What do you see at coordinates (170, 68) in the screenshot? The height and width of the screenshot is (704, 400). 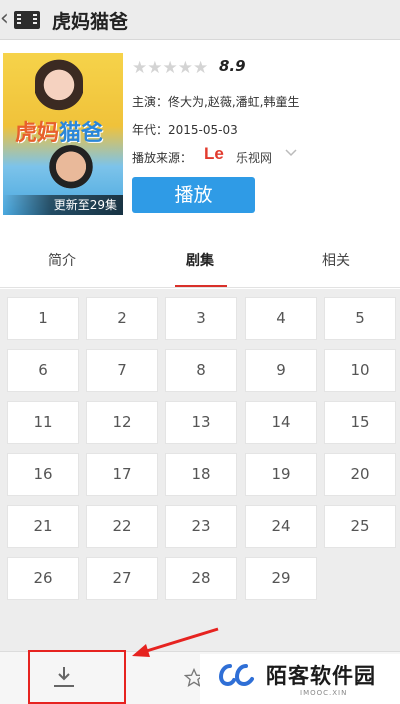 I see `rating-stars: ★★★★★` at bounding box center [170, 68].